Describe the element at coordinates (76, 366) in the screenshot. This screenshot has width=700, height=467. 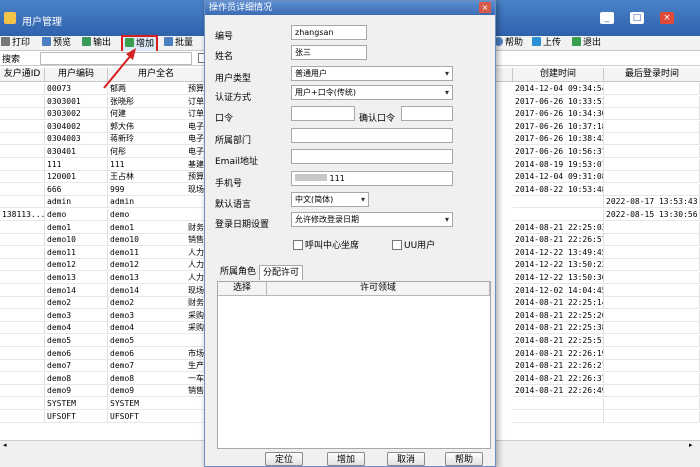
I see `grid-cell-code: demo7` at that location.